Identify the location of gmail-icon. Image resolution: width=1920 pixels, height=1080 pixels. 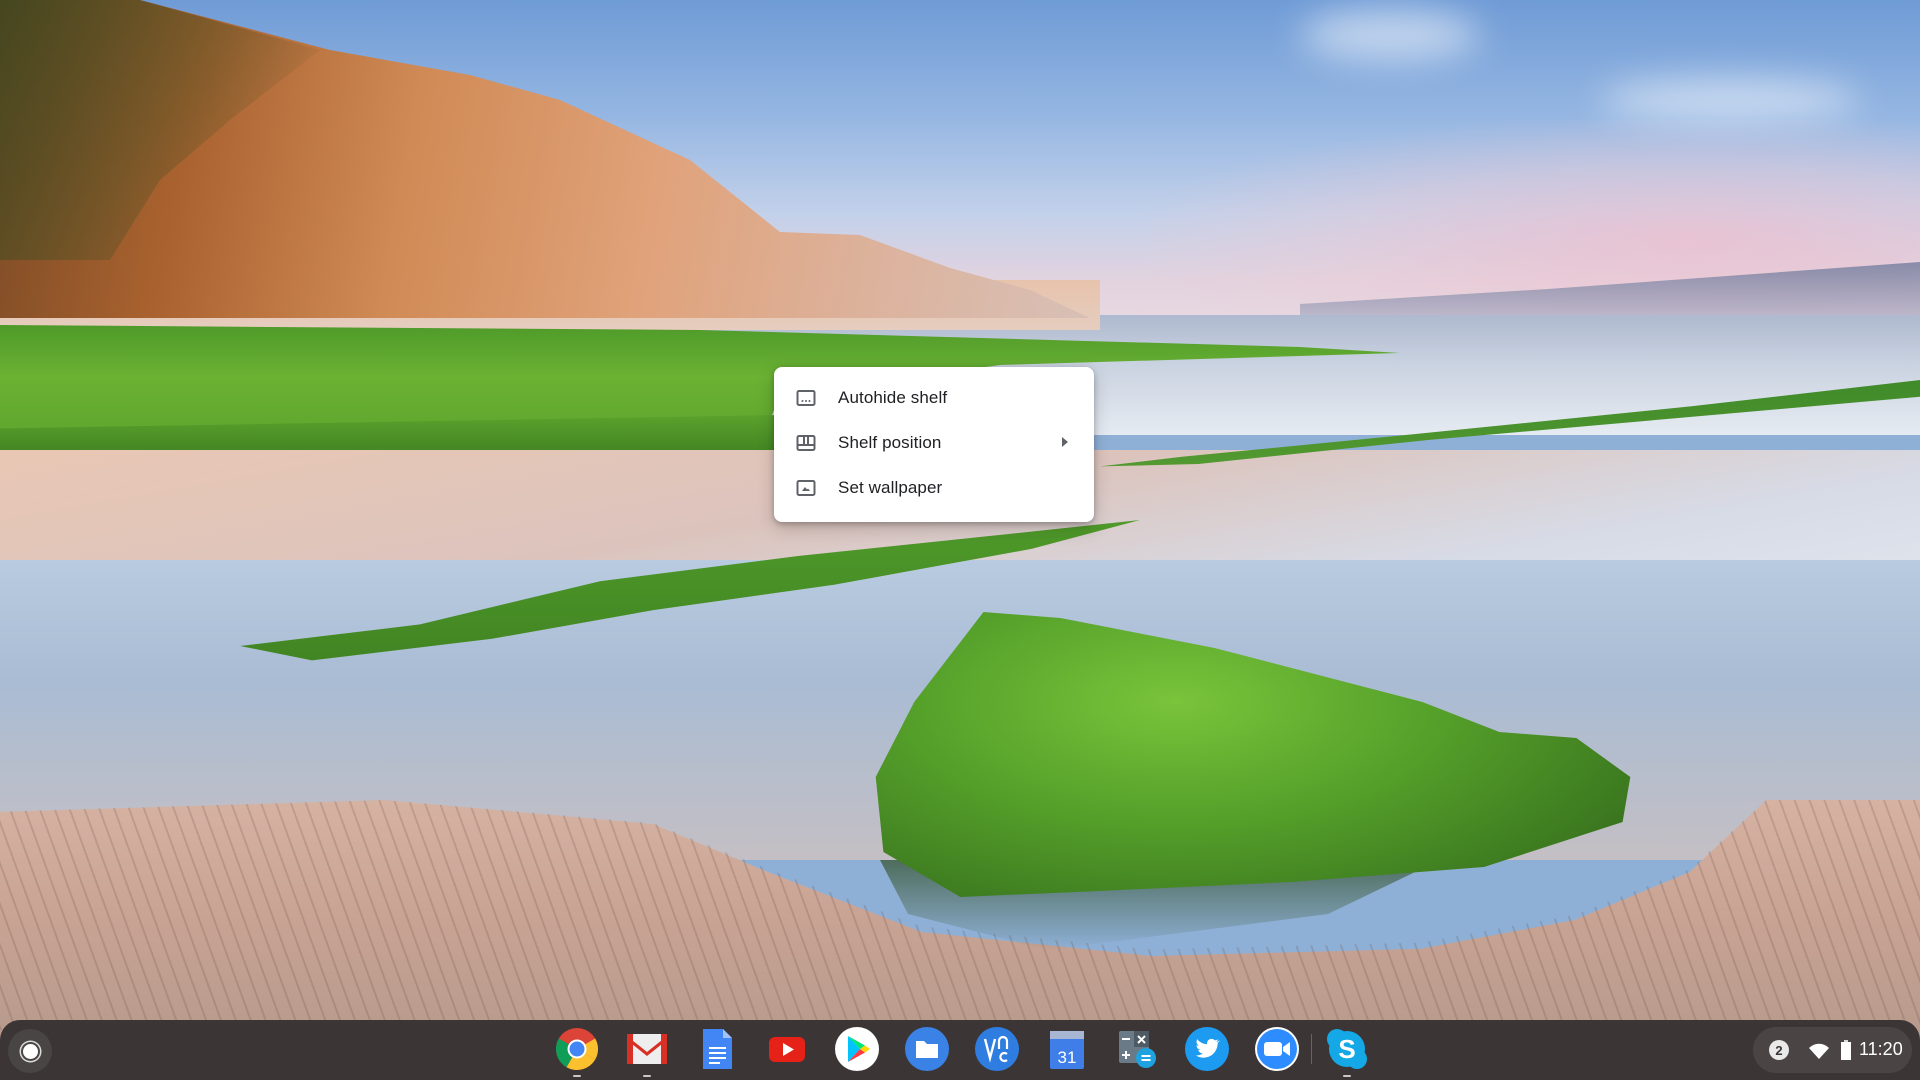
(647, 1049).